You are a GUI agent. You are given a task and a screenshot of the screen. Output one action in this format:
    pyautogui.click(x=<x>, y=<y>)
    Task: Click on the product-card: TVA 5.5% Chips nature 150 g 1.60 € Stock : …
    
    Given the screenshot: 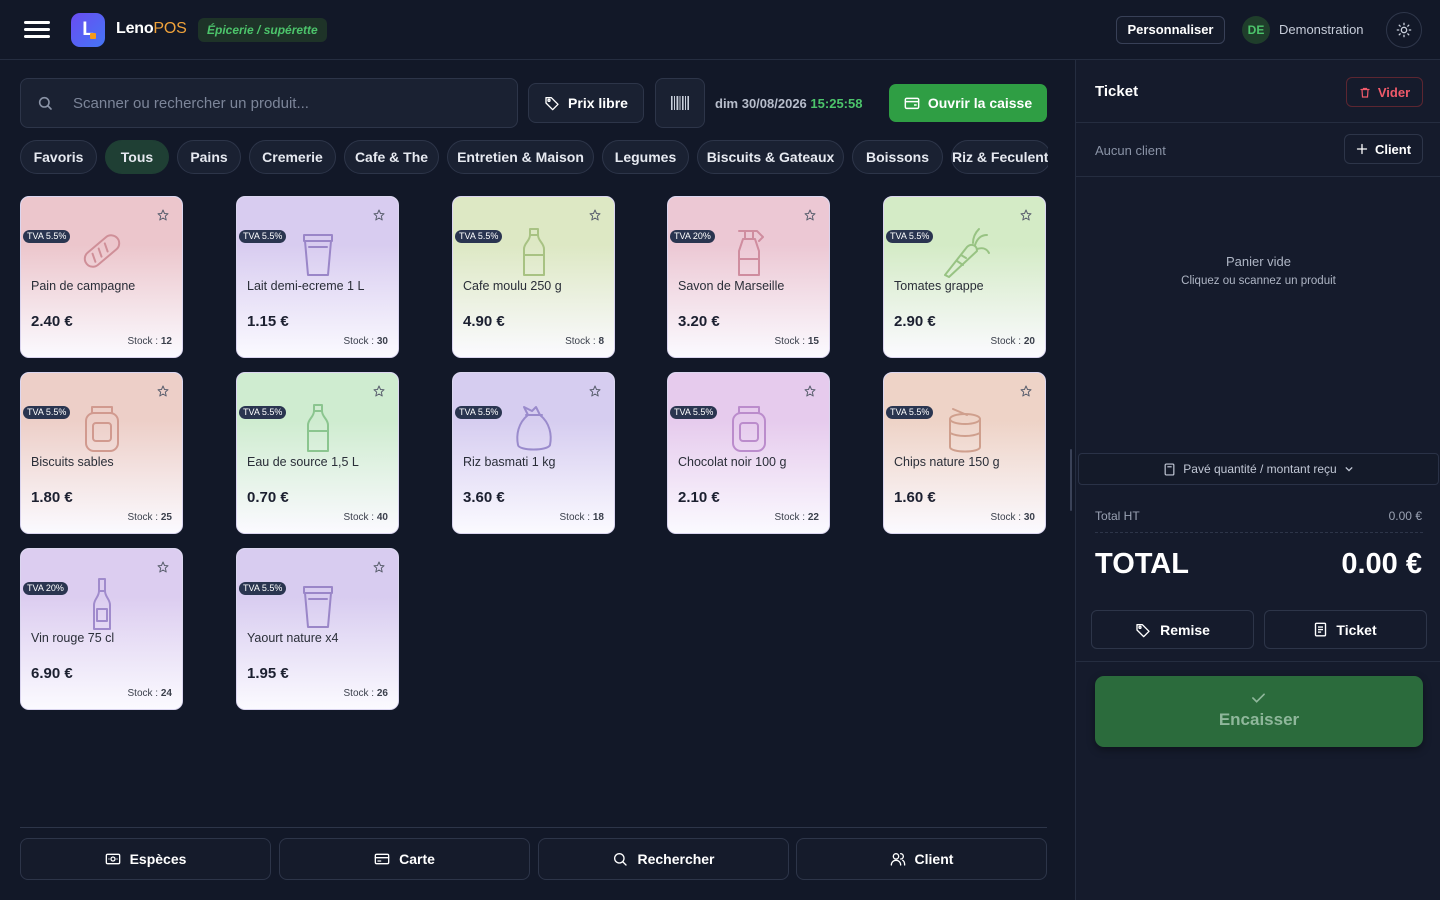 What is the action you would take?
    pyautogui.click(x=964, y=453)
    